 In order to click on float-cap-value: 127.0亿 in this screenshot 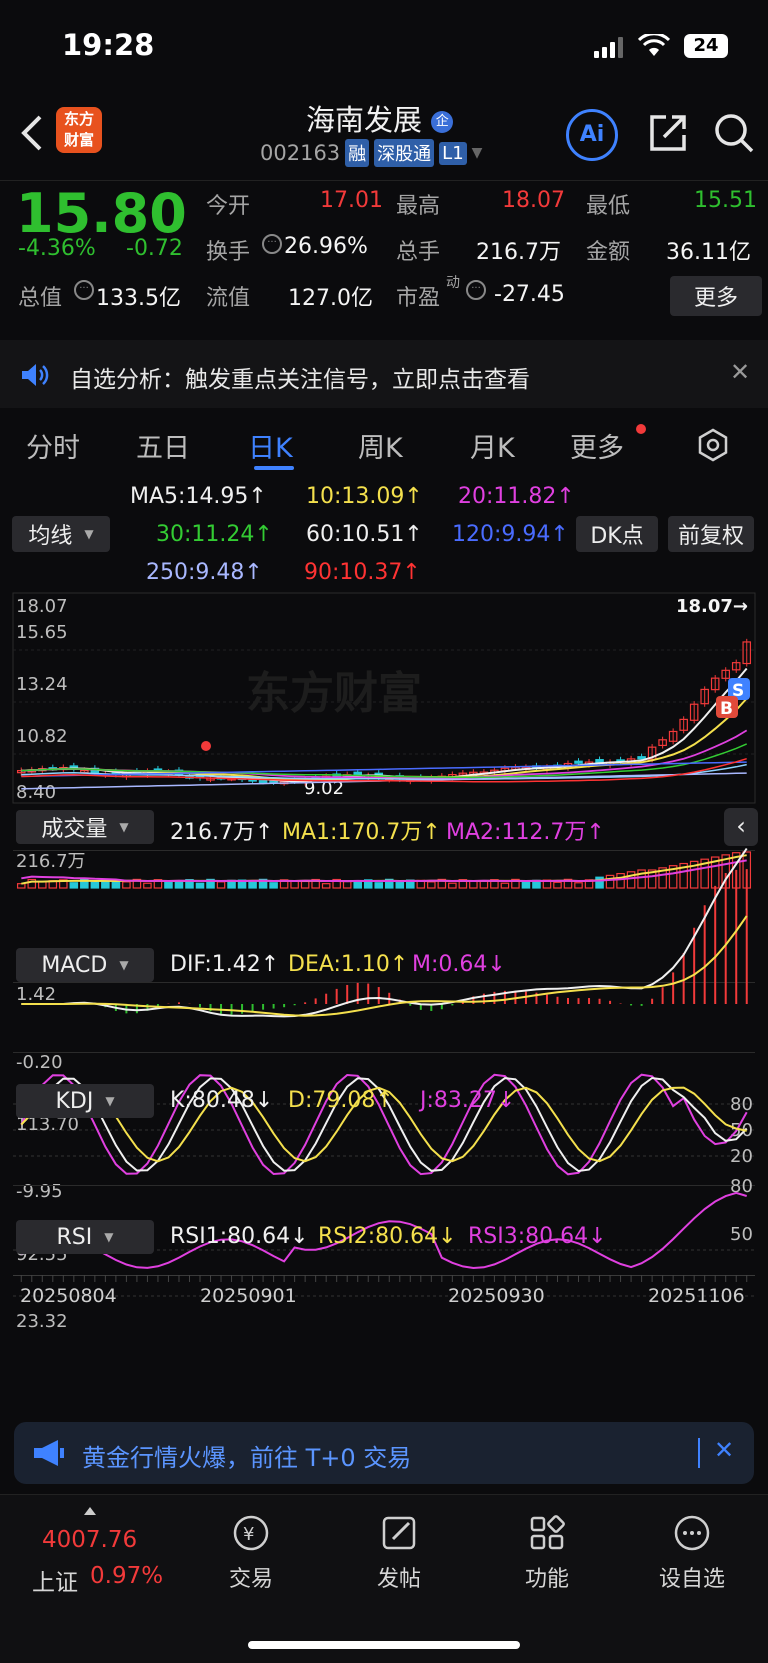, I will do `click(330, 298)`.